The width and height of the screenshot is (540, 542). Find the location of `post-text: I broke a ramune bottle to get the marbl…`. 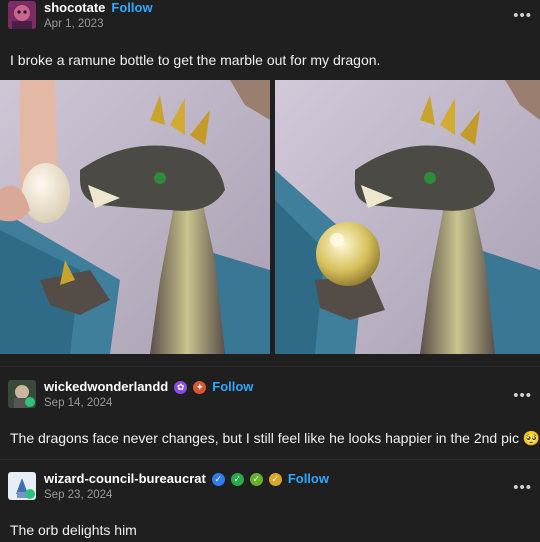

post-text: I broke a ramune bottle to get the marbl… is located at coordinates (195, 60).